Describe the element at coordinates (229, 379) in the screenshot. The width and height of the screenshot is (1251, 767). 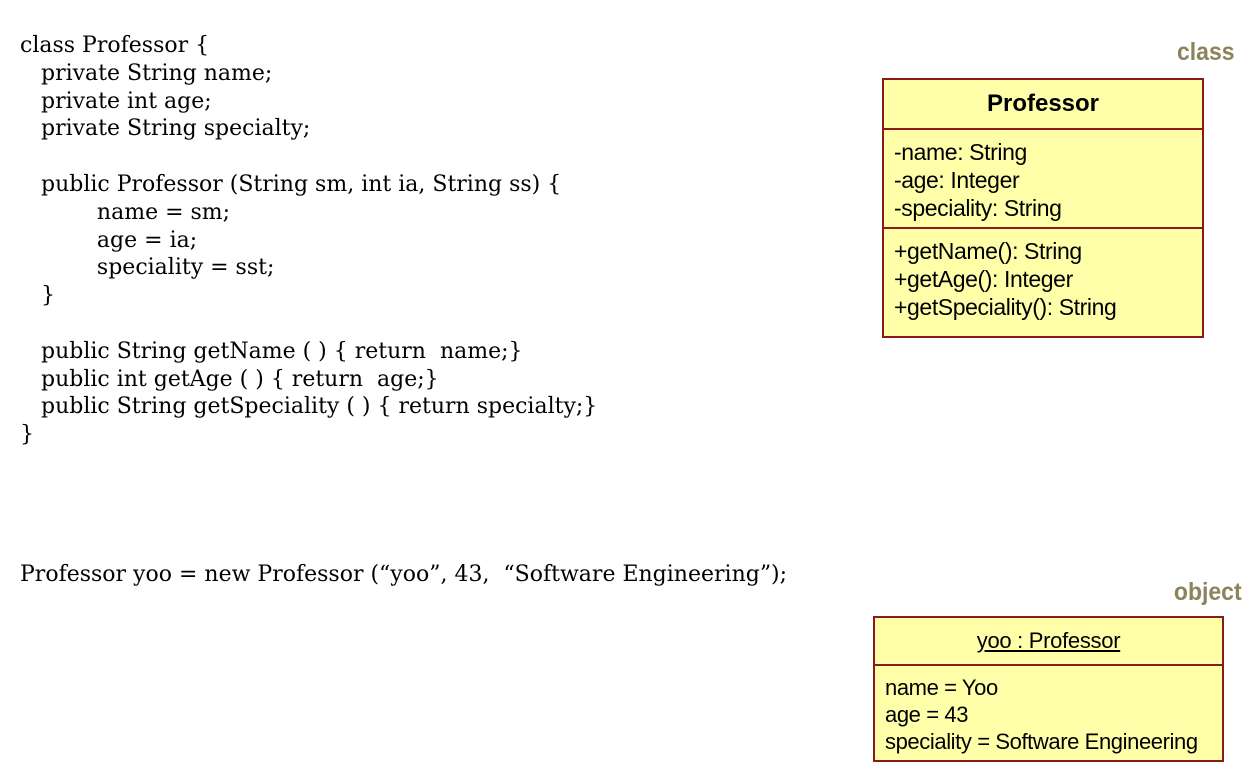
I see `code-line: public int getAge ( ) { return age;}` at that location.